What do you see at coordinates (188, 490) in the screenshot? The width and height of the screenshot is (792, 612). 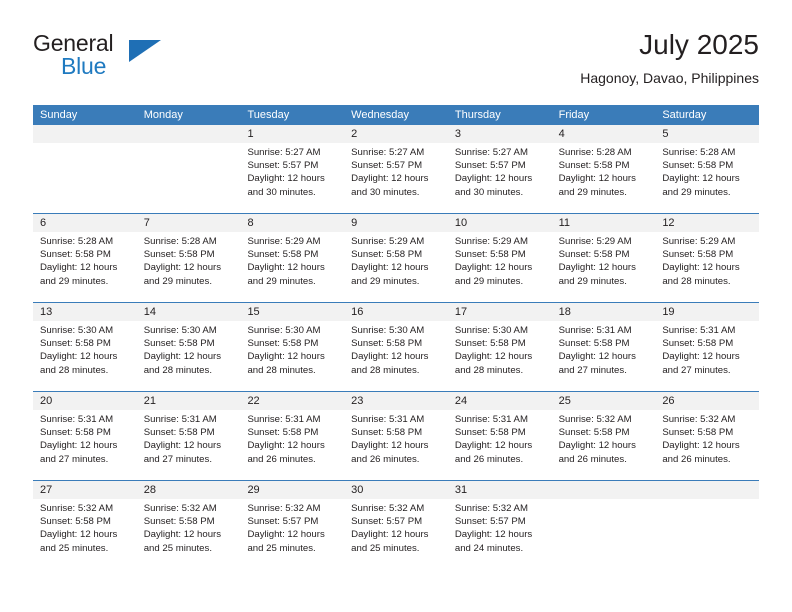 I see `day-number: 28` at bounding box center [188, 490].